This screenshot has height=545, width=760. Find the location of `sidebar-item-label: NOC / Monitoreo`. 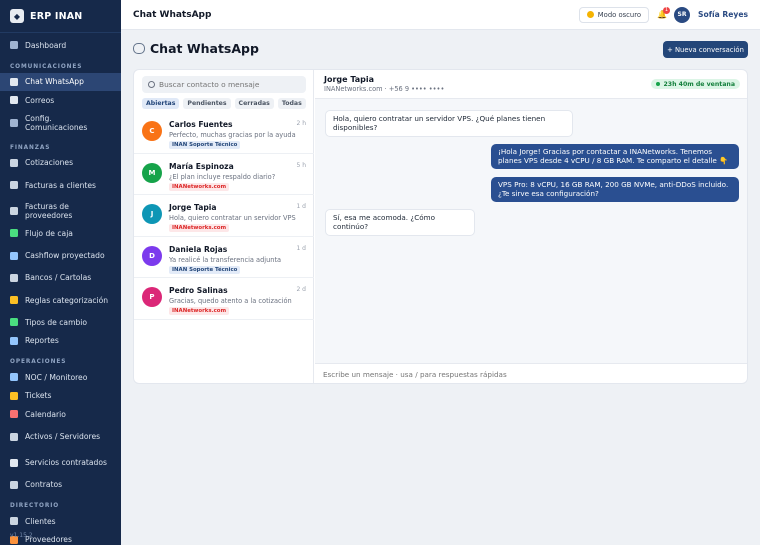

sidebar-item-label: NOC / Monitoreo is located at coordinates (56, 377).